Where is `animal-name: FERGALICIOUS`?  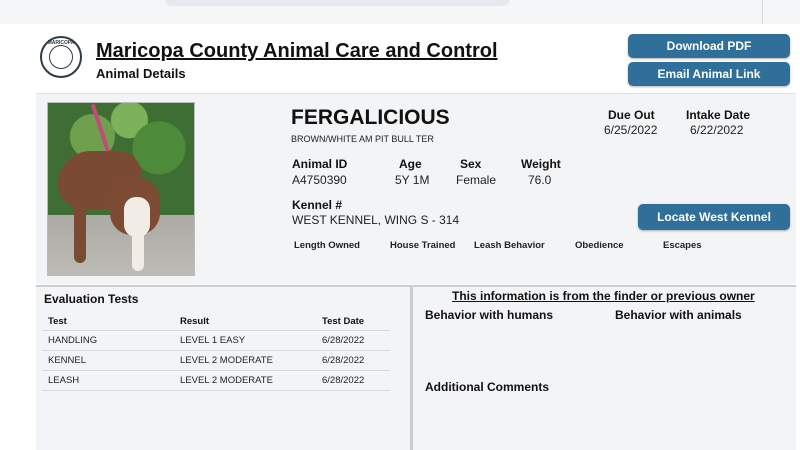
animal-name: FERGALICIOUS is located at coordinates (370, 117).